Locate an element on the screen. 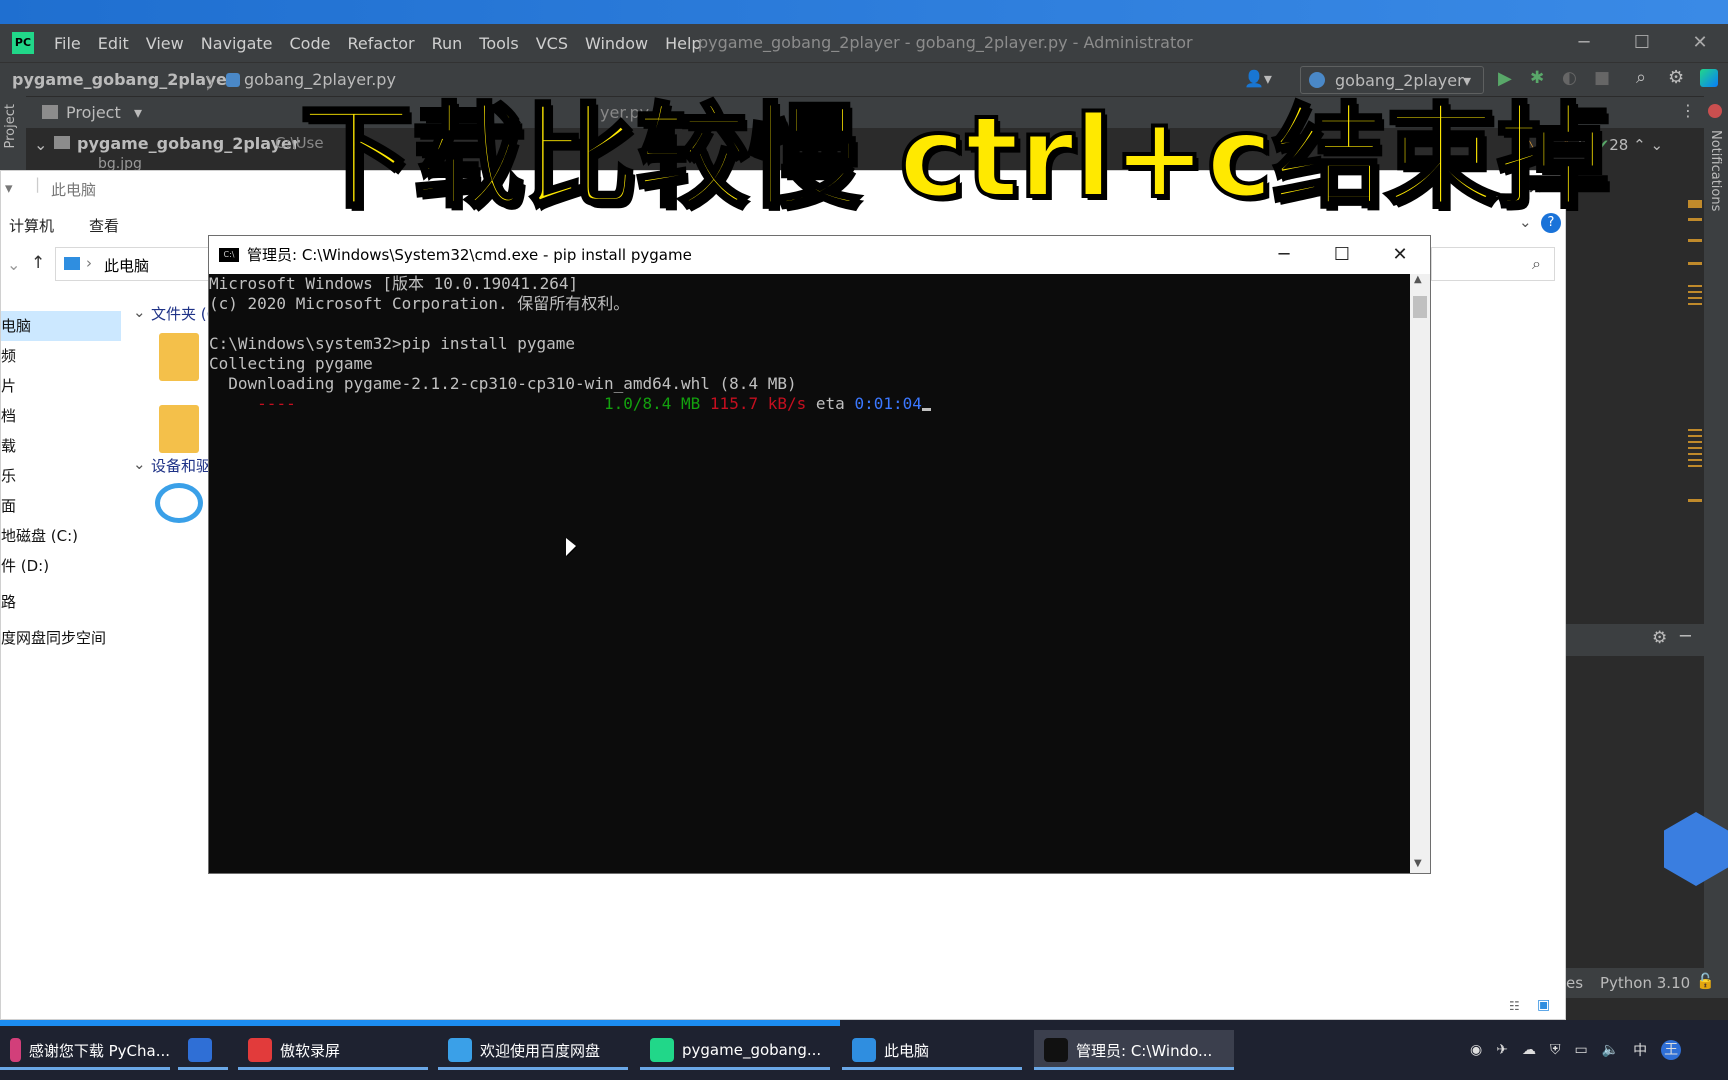 The image size is (1728, 1080). nav-item: 件 (D:) is located at coordinates (61, 566).